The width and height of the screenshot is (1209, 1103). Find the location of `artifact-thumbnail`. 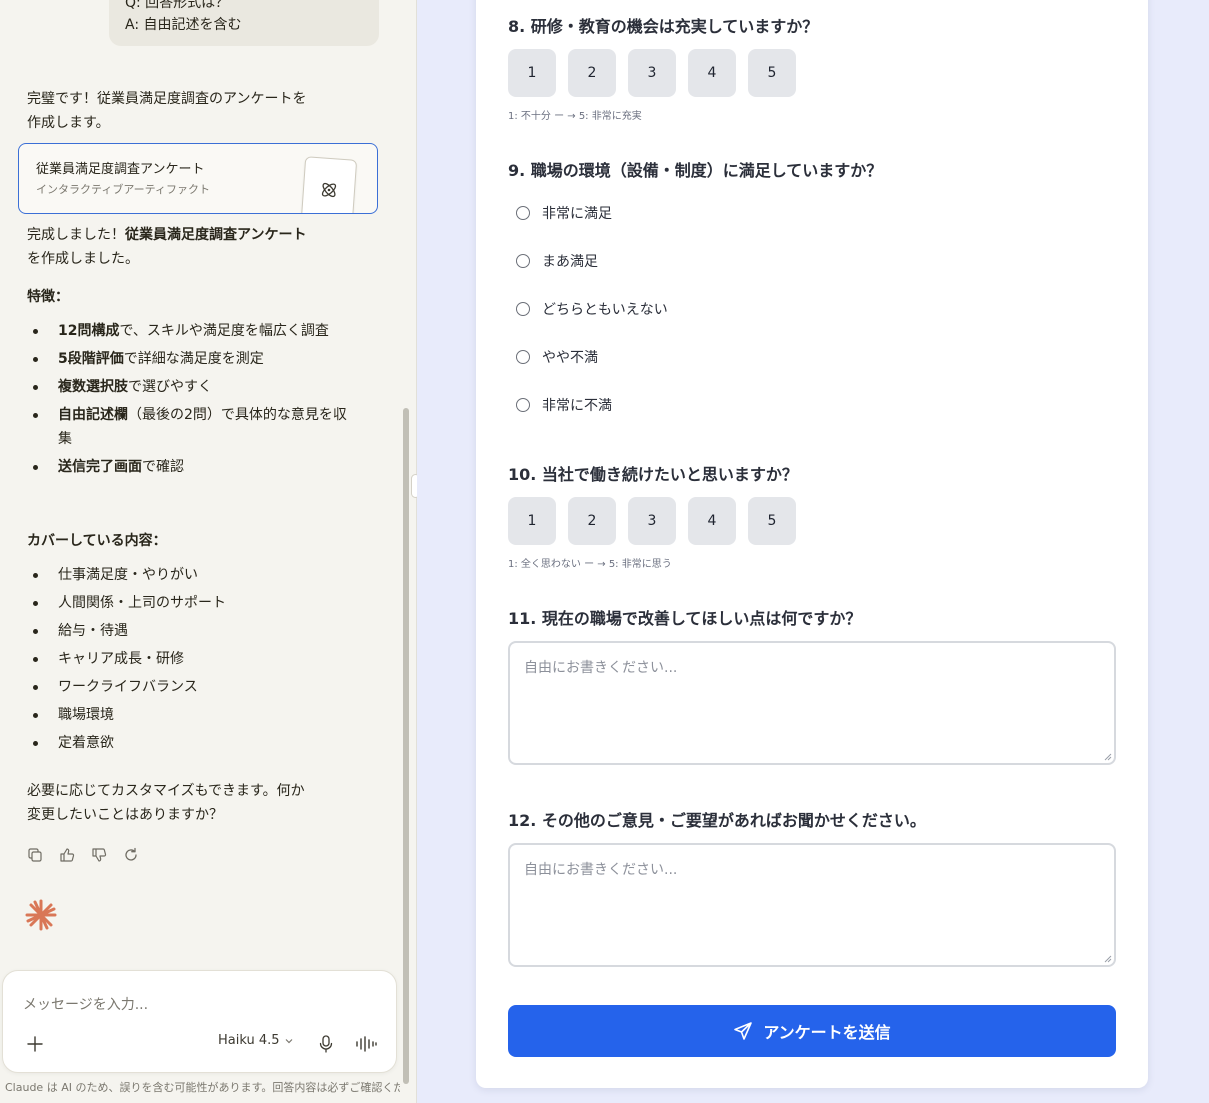

artifact-thumbnail is located at coordinates (329, 184).